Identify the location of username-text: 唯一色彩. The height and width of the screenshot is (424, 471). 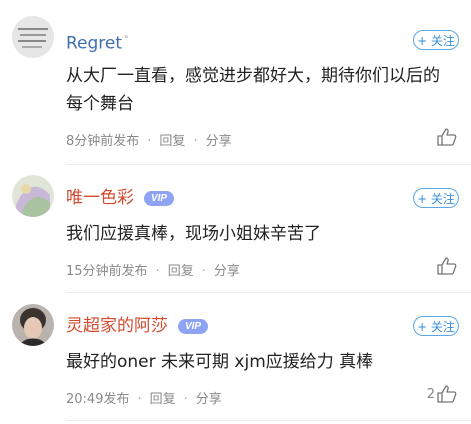
(100, 198).